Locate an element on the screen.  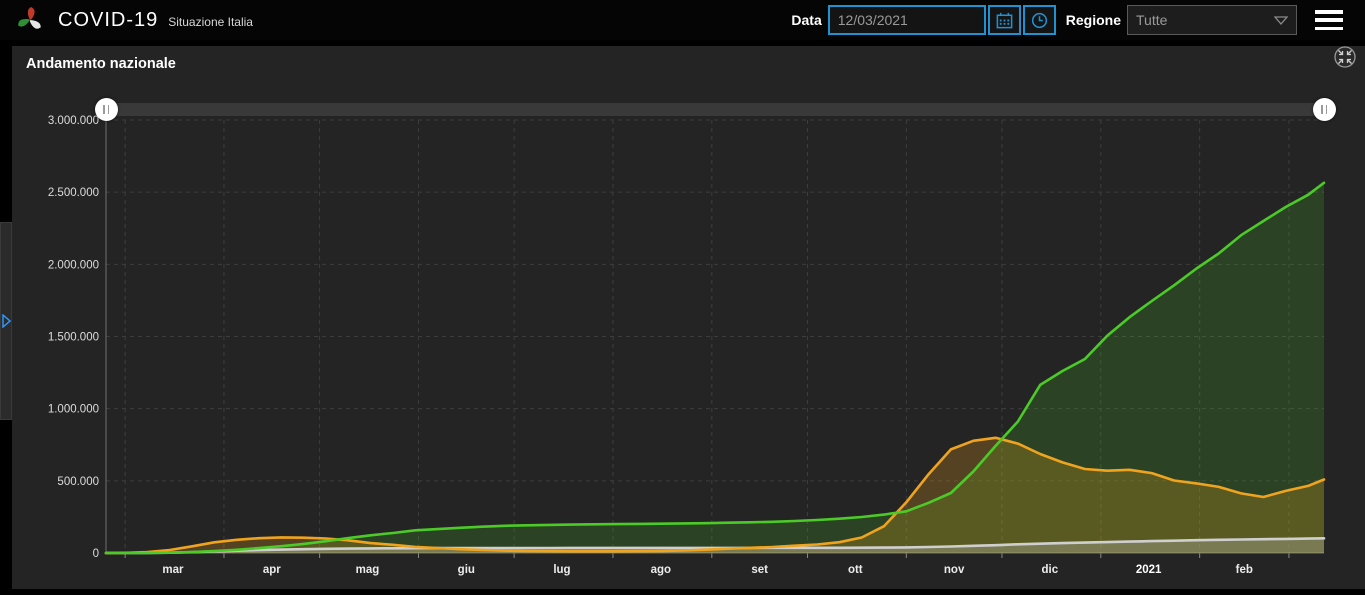
collapse-arrows-icon is located at coordinates (1345, 57).